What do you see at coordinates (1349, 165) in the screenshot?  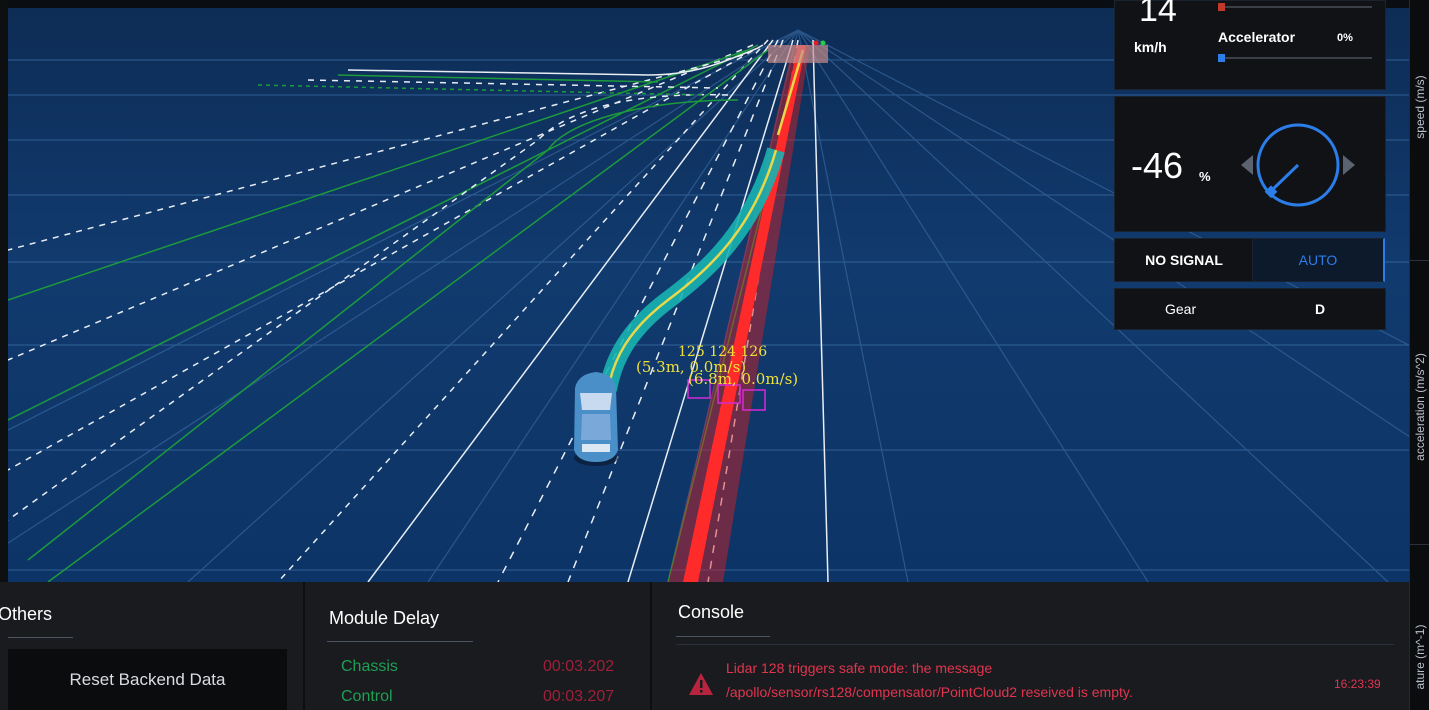 I see `steer-right-icon` at bounding box center [1349, 165].